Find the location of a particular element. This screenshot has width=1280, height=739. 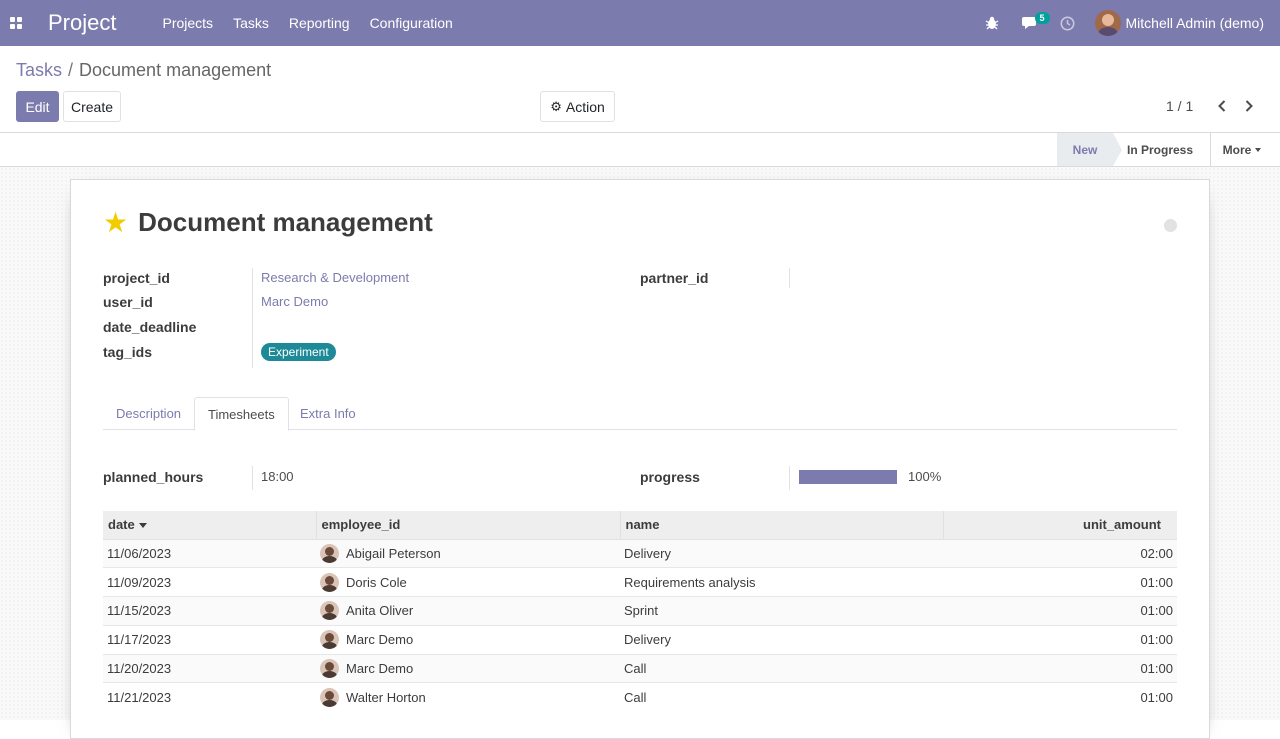

column-header-unit-amount: unit_amount is located at coordinates (1059, 525).